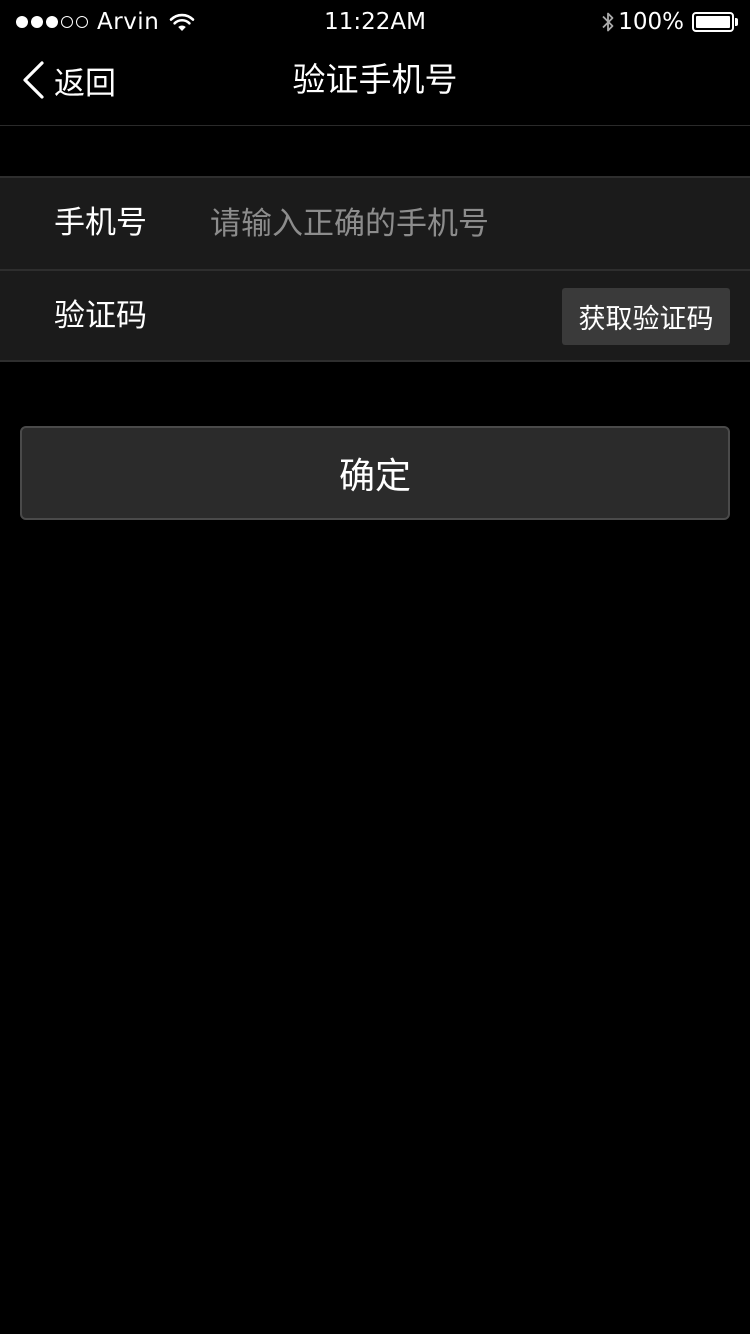 This screenshot has height=1334, width=750. Describe the element at coordinates (646, 316) in the screenshot. I see `get-code-button: 获取验证码` at that location.